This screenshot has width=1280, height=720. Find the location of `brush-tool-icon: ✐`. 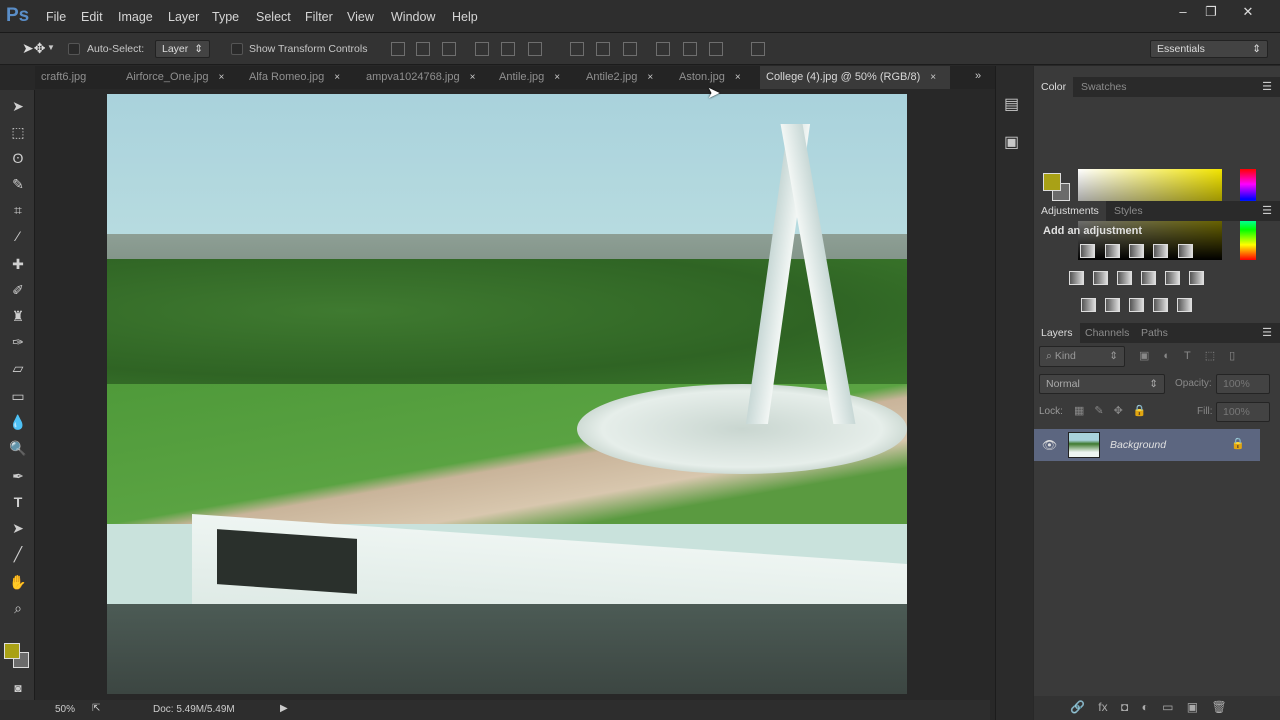

brush-tool-icon: ✐ is located at coordinates (18, 290).